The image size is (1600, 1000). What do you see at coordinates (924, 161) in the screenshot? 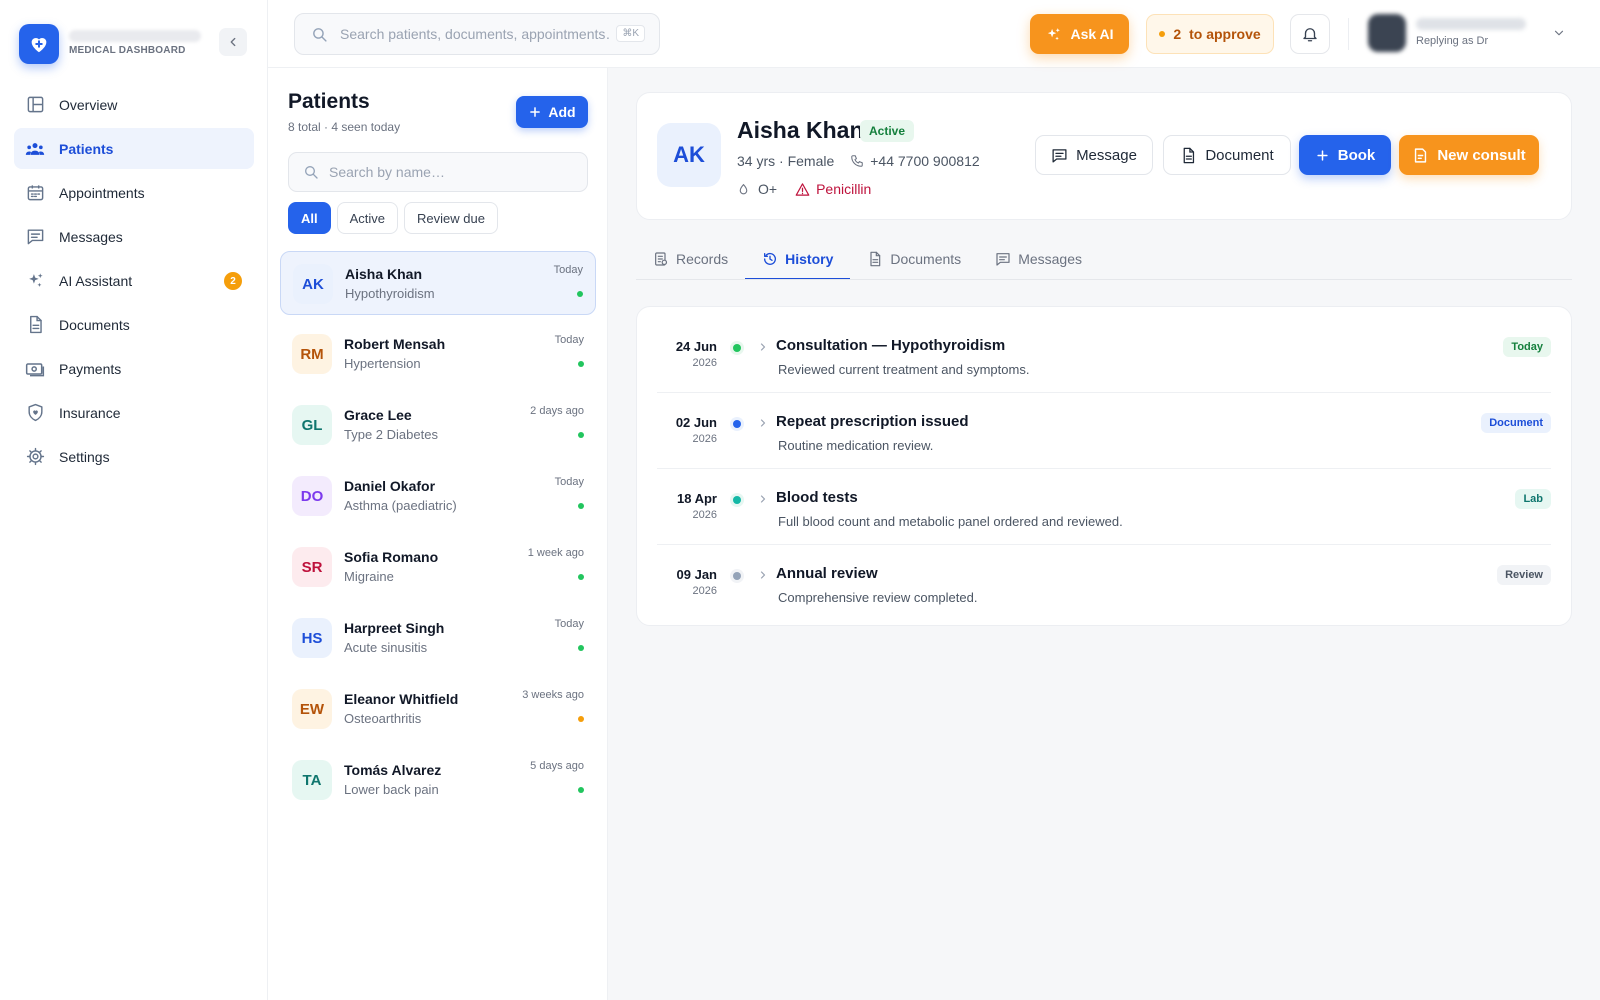
I see `patient-phone: +44 7700 900812` at bounding box center [924, 161].